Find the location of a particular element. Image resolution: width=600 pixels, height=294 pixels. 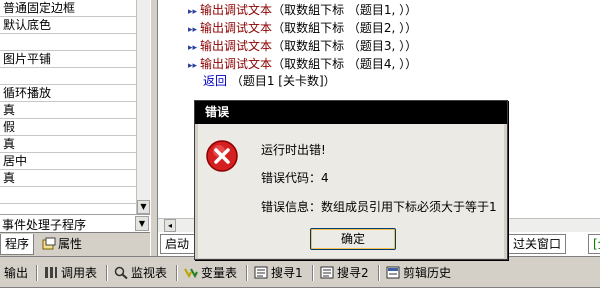

code-line: ▸▸ 输出调试文本（取数組下标 （题目3, ）） is located at coordinates (302, 46).